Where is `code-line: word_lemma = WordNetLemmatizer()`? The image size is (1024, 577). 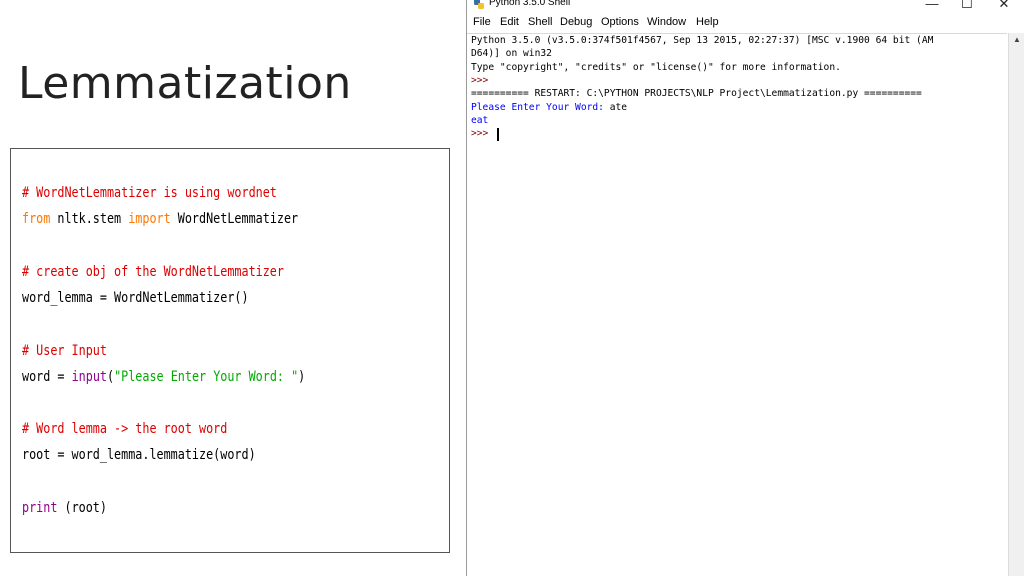 code-line: word_lemma = WordNetLemmatizer() is located at coordinates (135, 298).